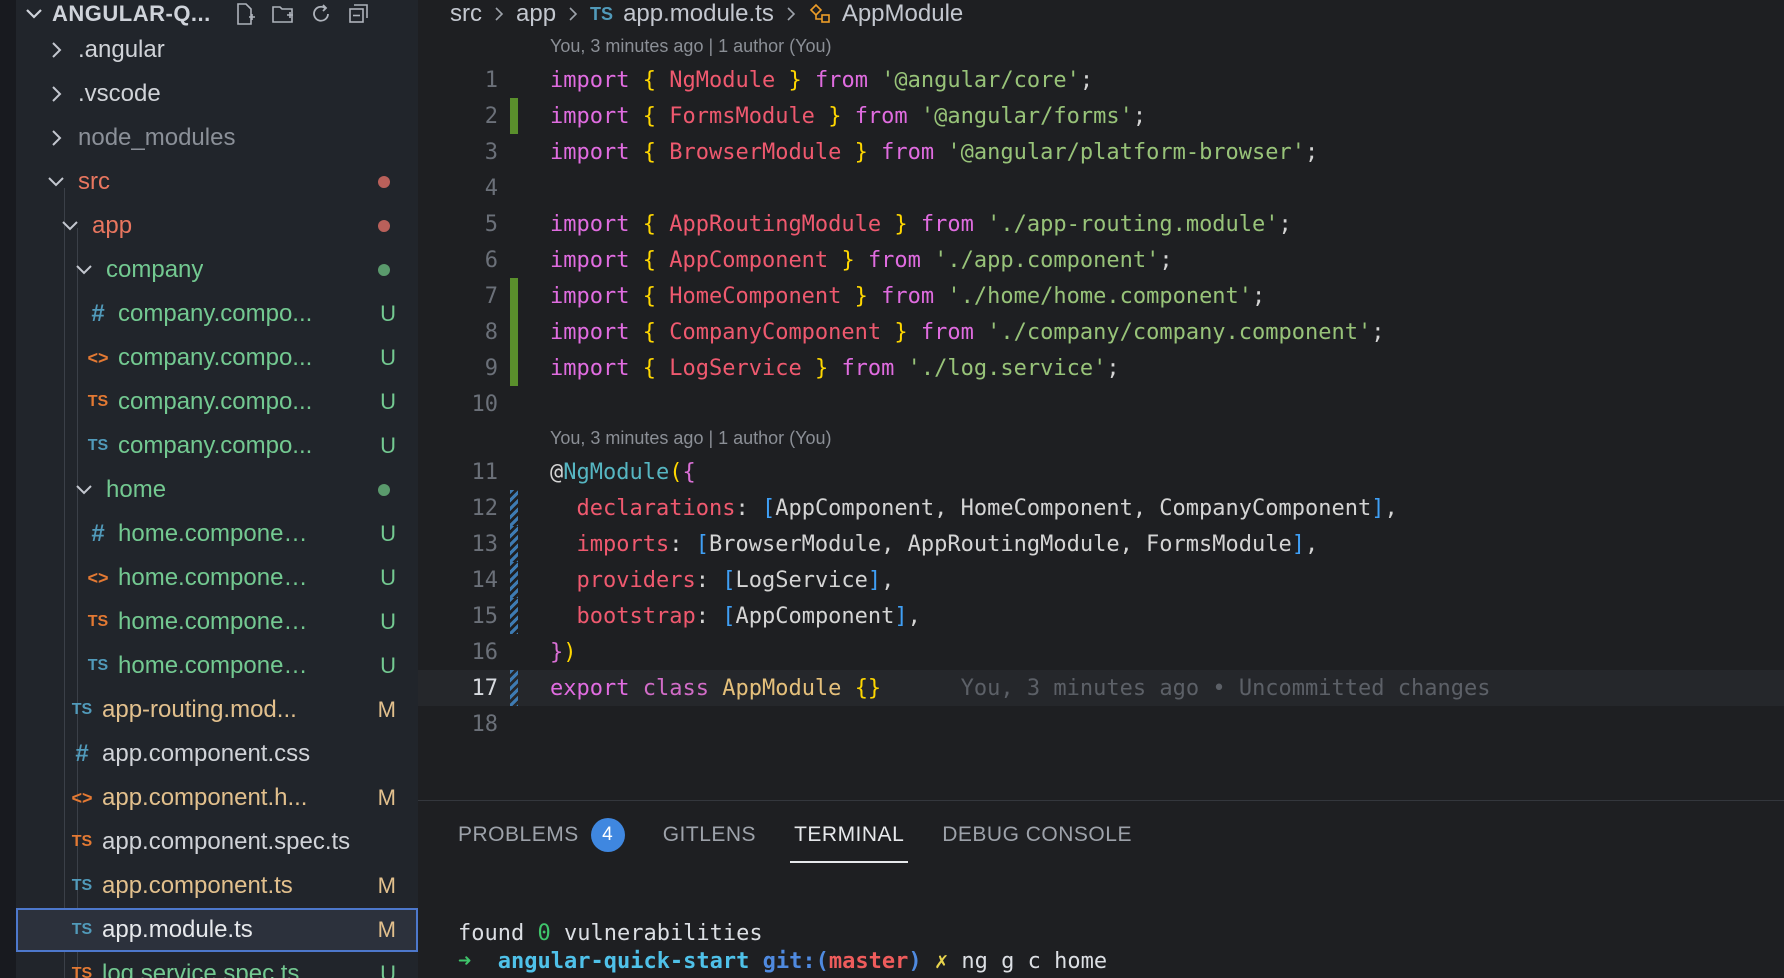  What do you see at coordinates (136, 489) in the screenshot?
I see `tree-item-label: home` at bounding box center [136, 489].